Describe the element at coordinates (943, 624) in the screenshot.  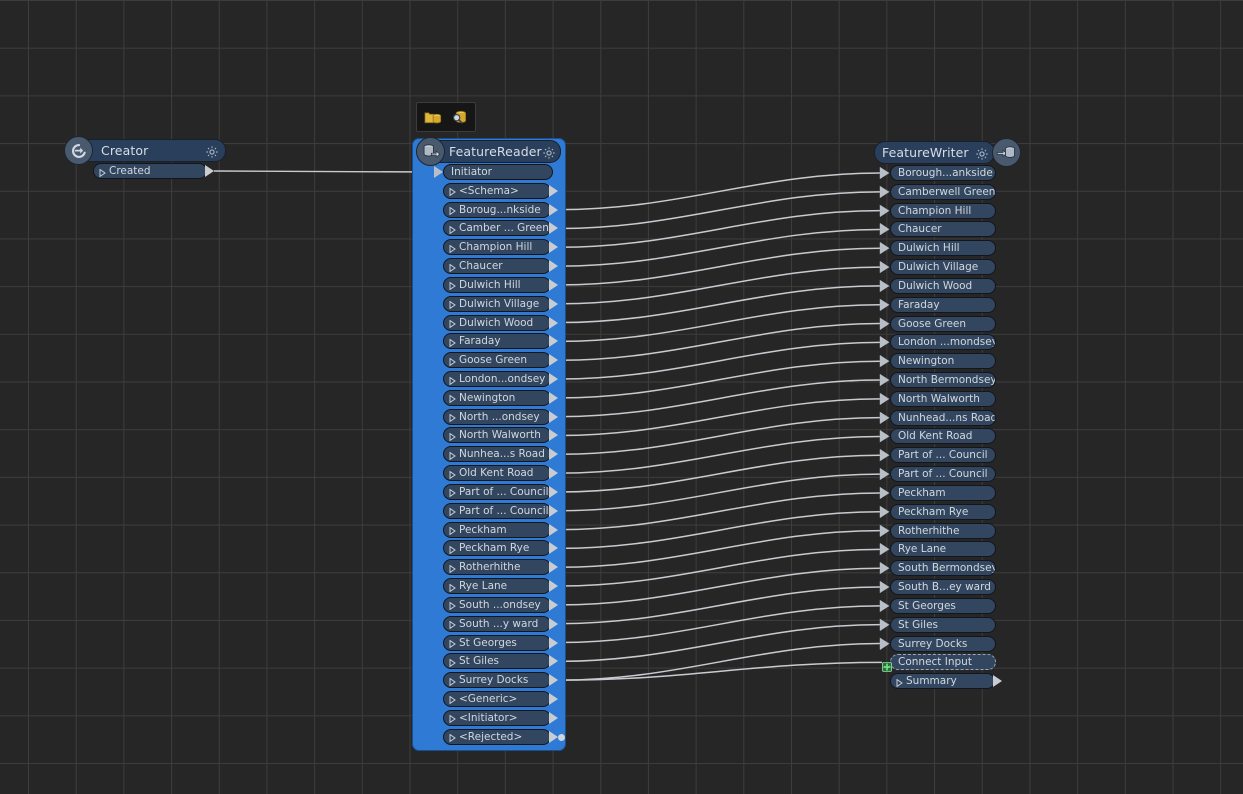
I see `port-row-input: St Giles` at that location.